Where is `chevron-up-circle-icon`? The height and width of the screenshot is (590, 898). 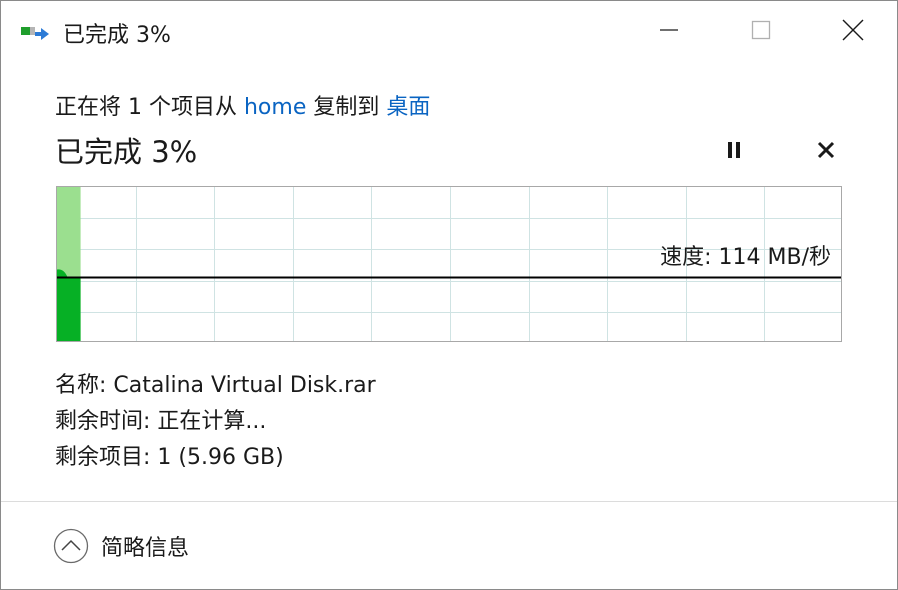
chevron-up-circle-icon is located at coordinates (71, 546).